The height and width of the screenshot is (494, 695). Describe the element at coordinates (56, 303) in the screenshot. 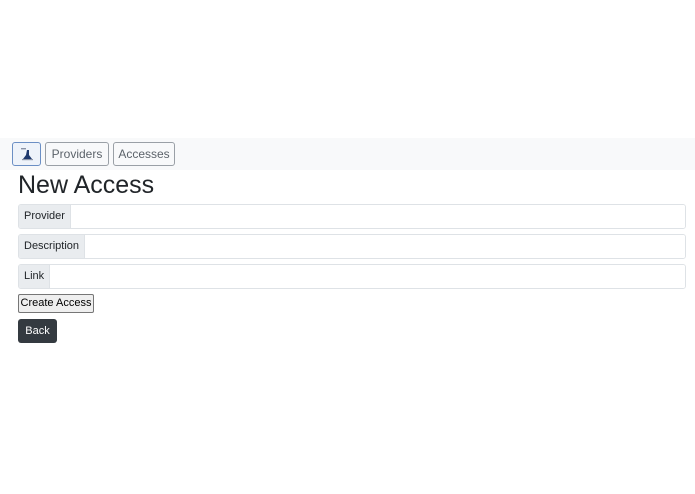

I see `create-access-button: Create Access` at that location.